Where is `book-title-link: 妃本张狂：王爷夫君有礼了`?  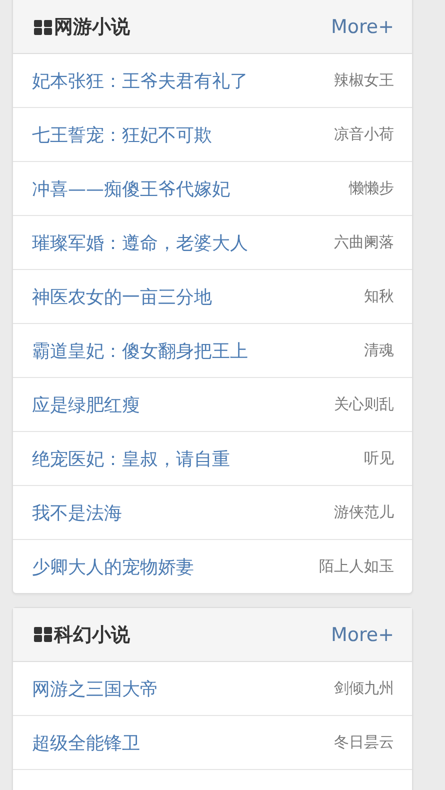 book-title-link: 妃本张狂：王爷夫君有礼了 is located at coordinates (140, 80).